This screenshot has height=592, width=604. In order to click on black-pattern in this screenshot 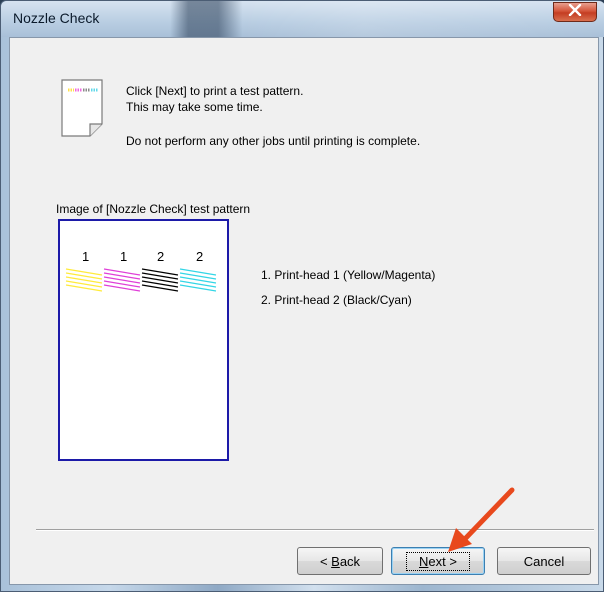, I will do `click(160, 280)`.